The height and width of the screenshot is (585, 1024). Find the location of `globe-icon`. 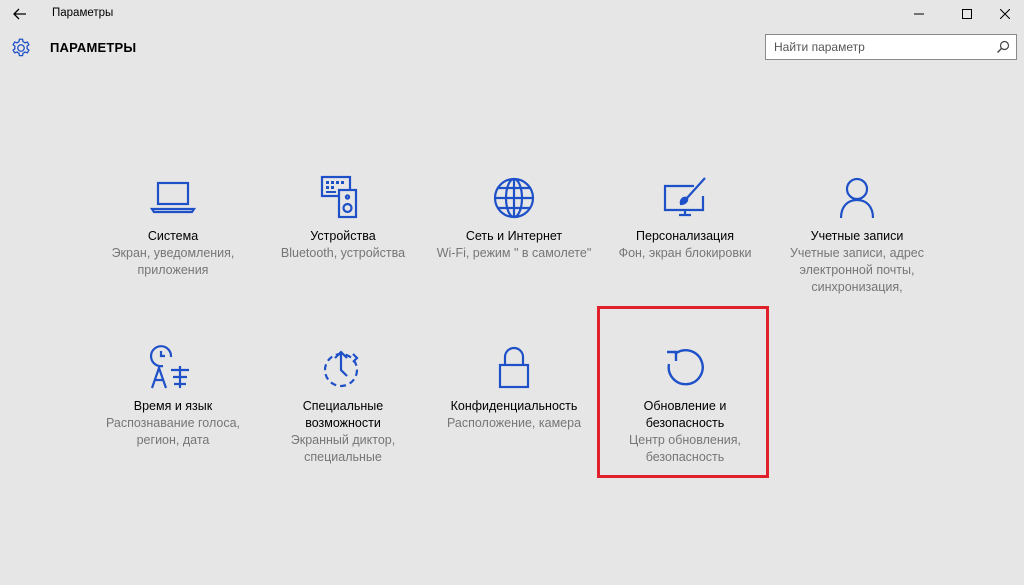

globe-icon is located at coordinates (514, 198).